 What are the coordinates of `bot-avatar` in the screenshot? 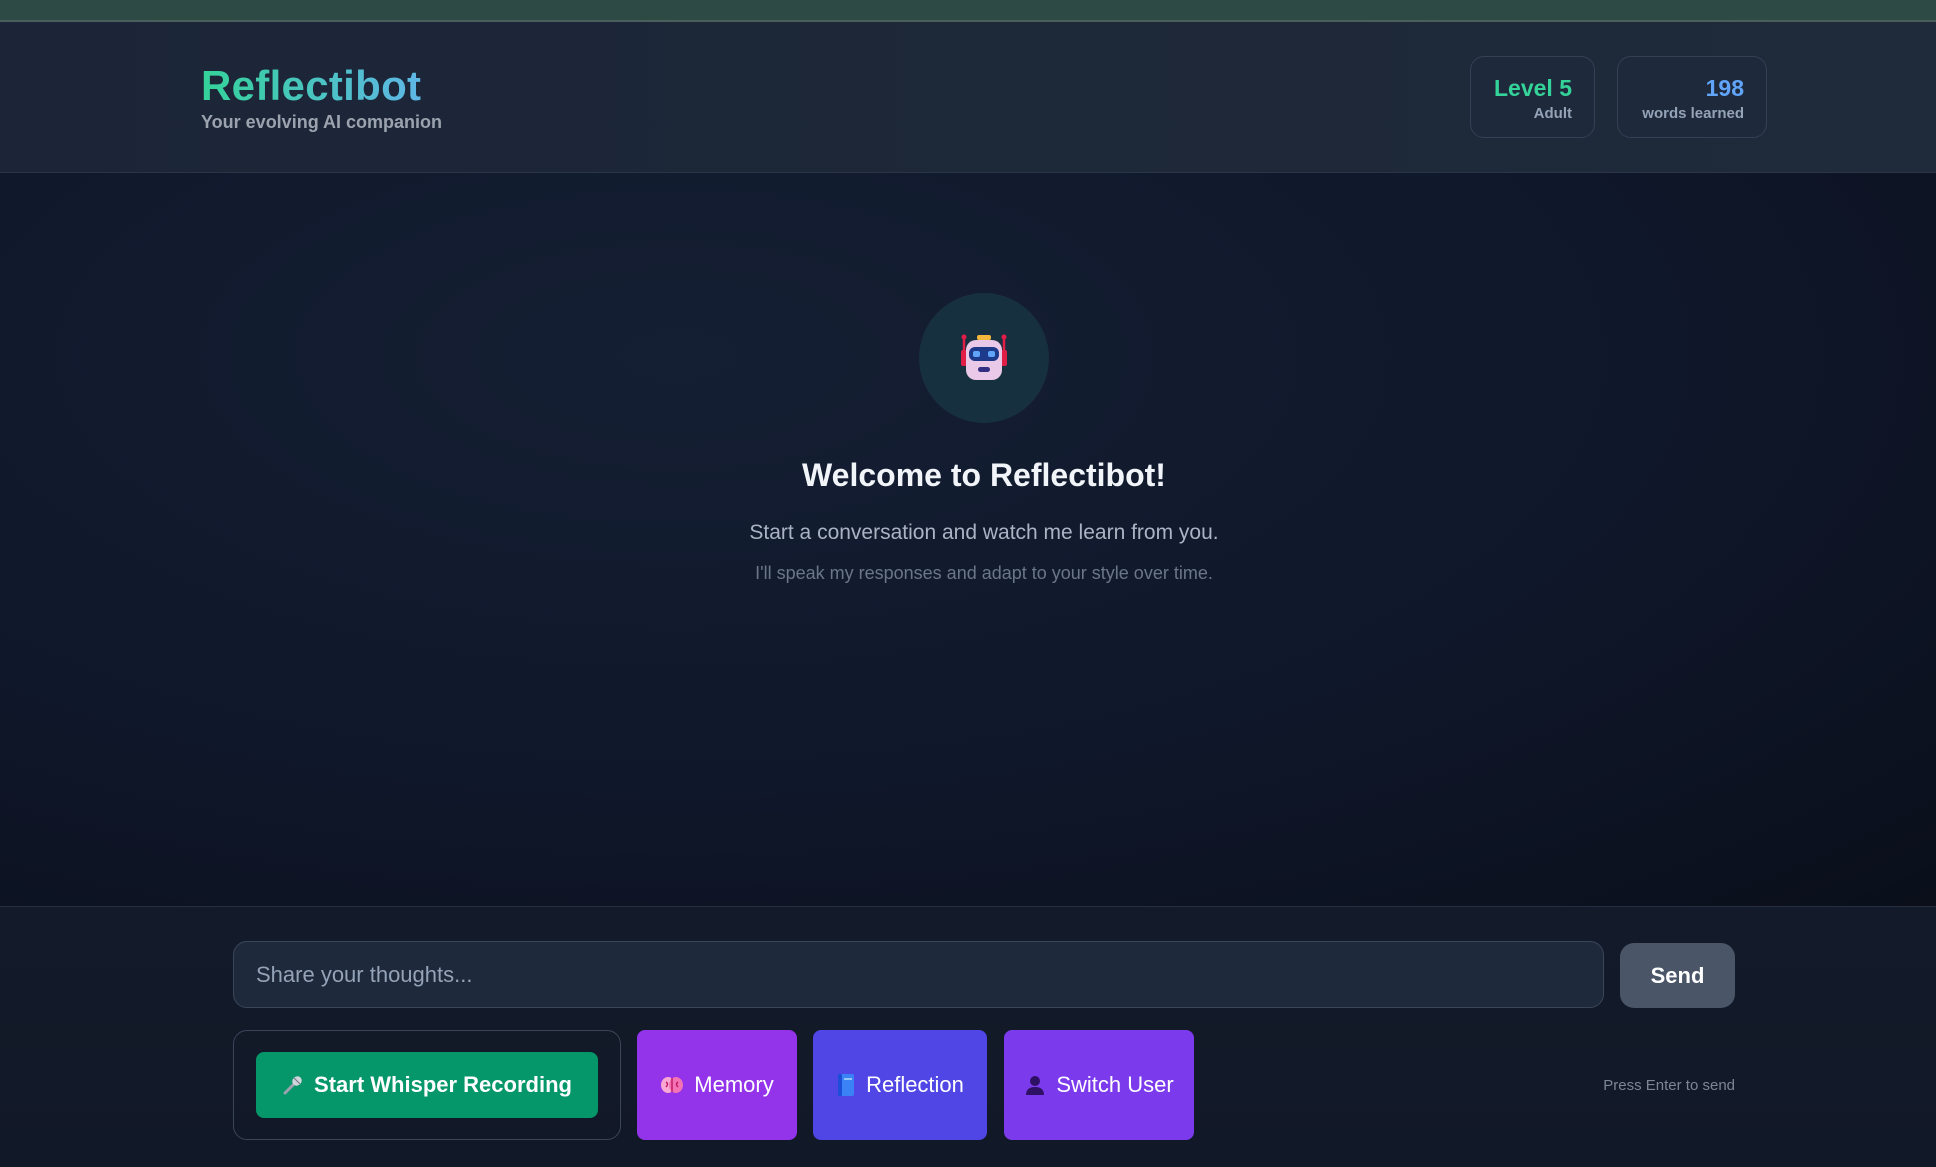 It's located at (984, 358).